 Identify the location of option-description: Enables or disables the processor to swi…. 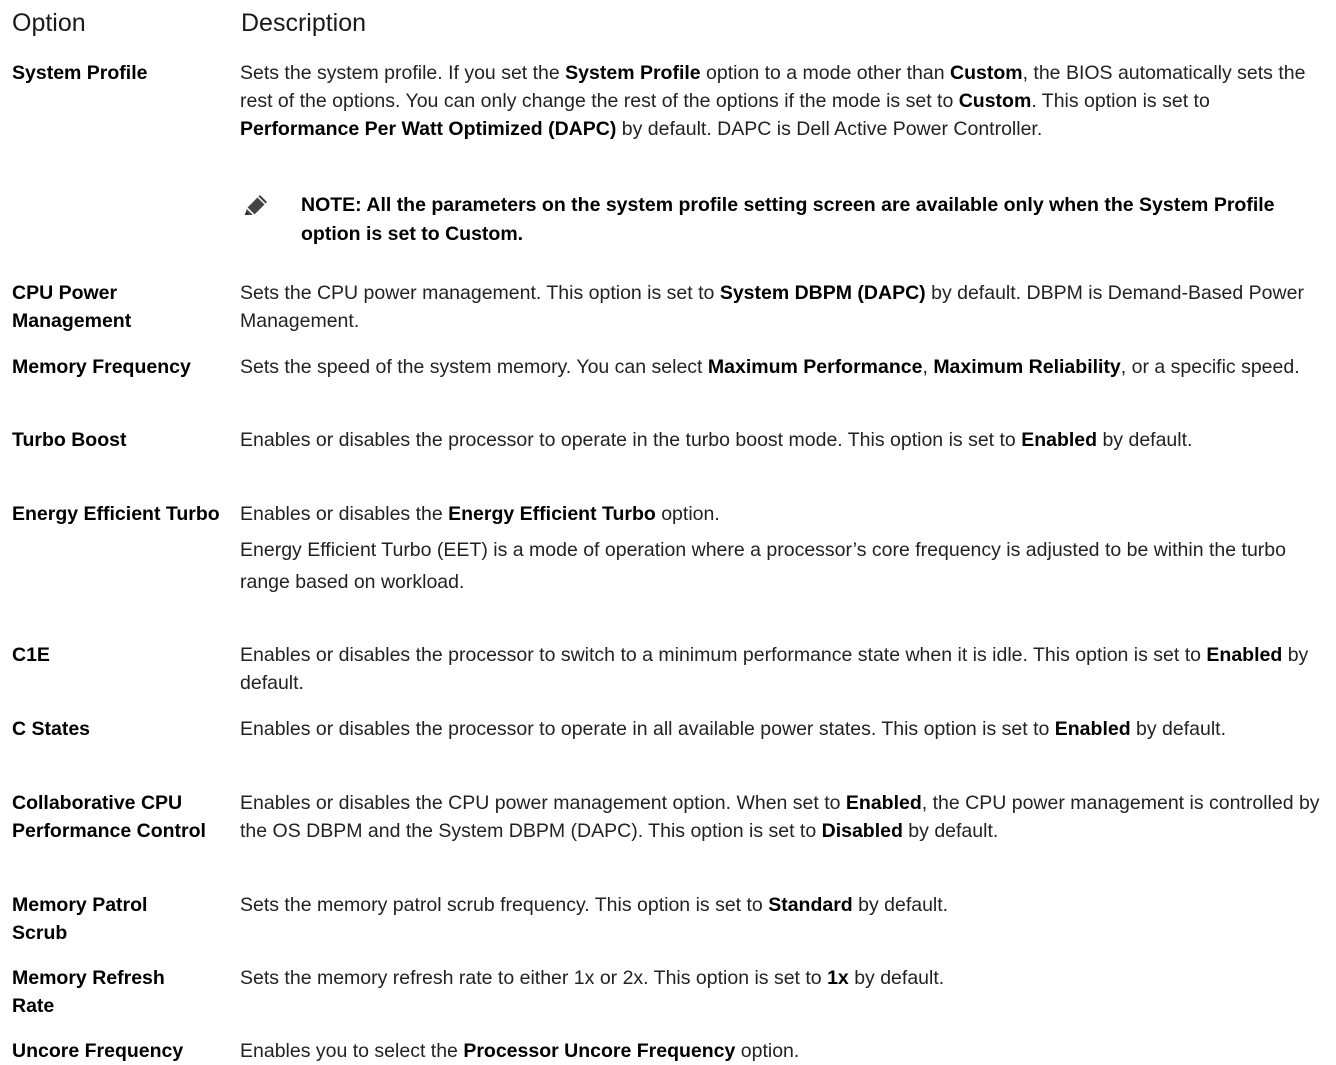
(782, 669).